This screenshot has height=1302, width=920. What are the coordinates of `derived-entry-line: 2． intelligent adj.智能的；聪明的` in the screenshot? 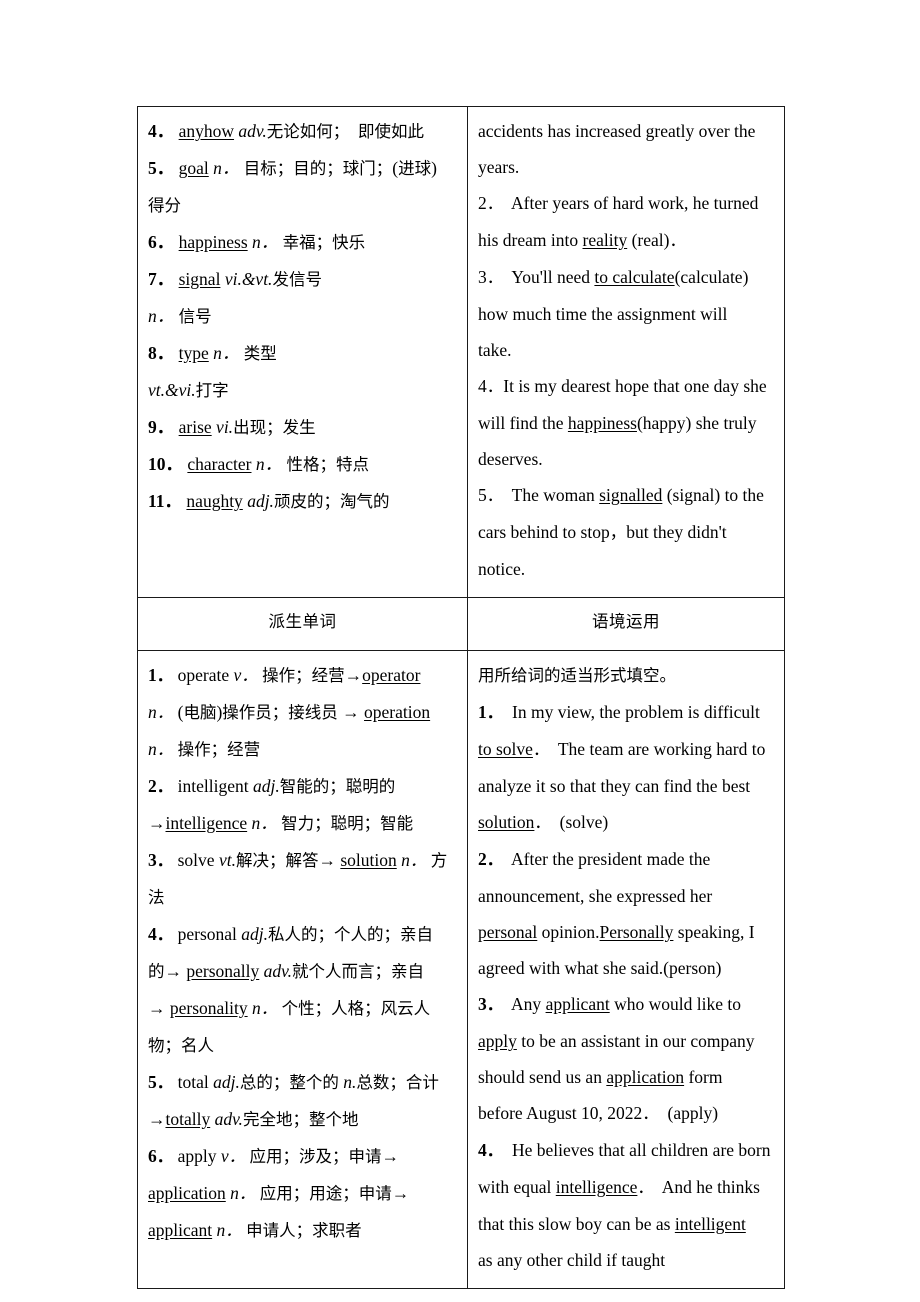 It's located at (272, 786).